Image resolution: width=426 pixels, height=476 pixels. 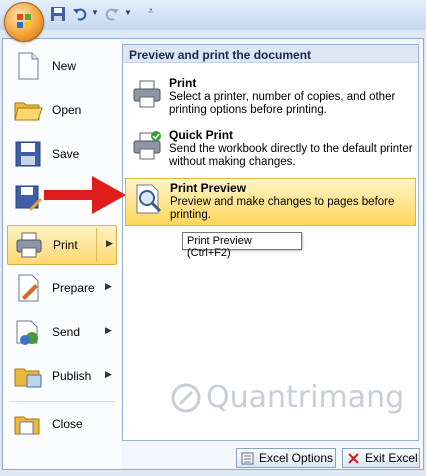 I want to click on menu-item-save: Save, so click(x=62, y=155).